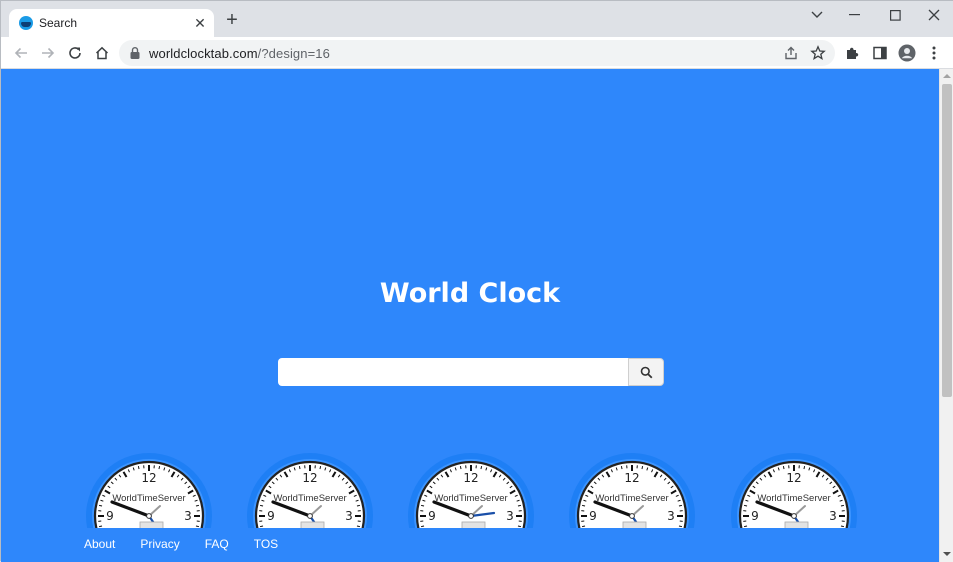 This screenshot has height=562, width=953. I want to click on clock-widget-1: 1239WorldTimeServer, so click(149, 490).